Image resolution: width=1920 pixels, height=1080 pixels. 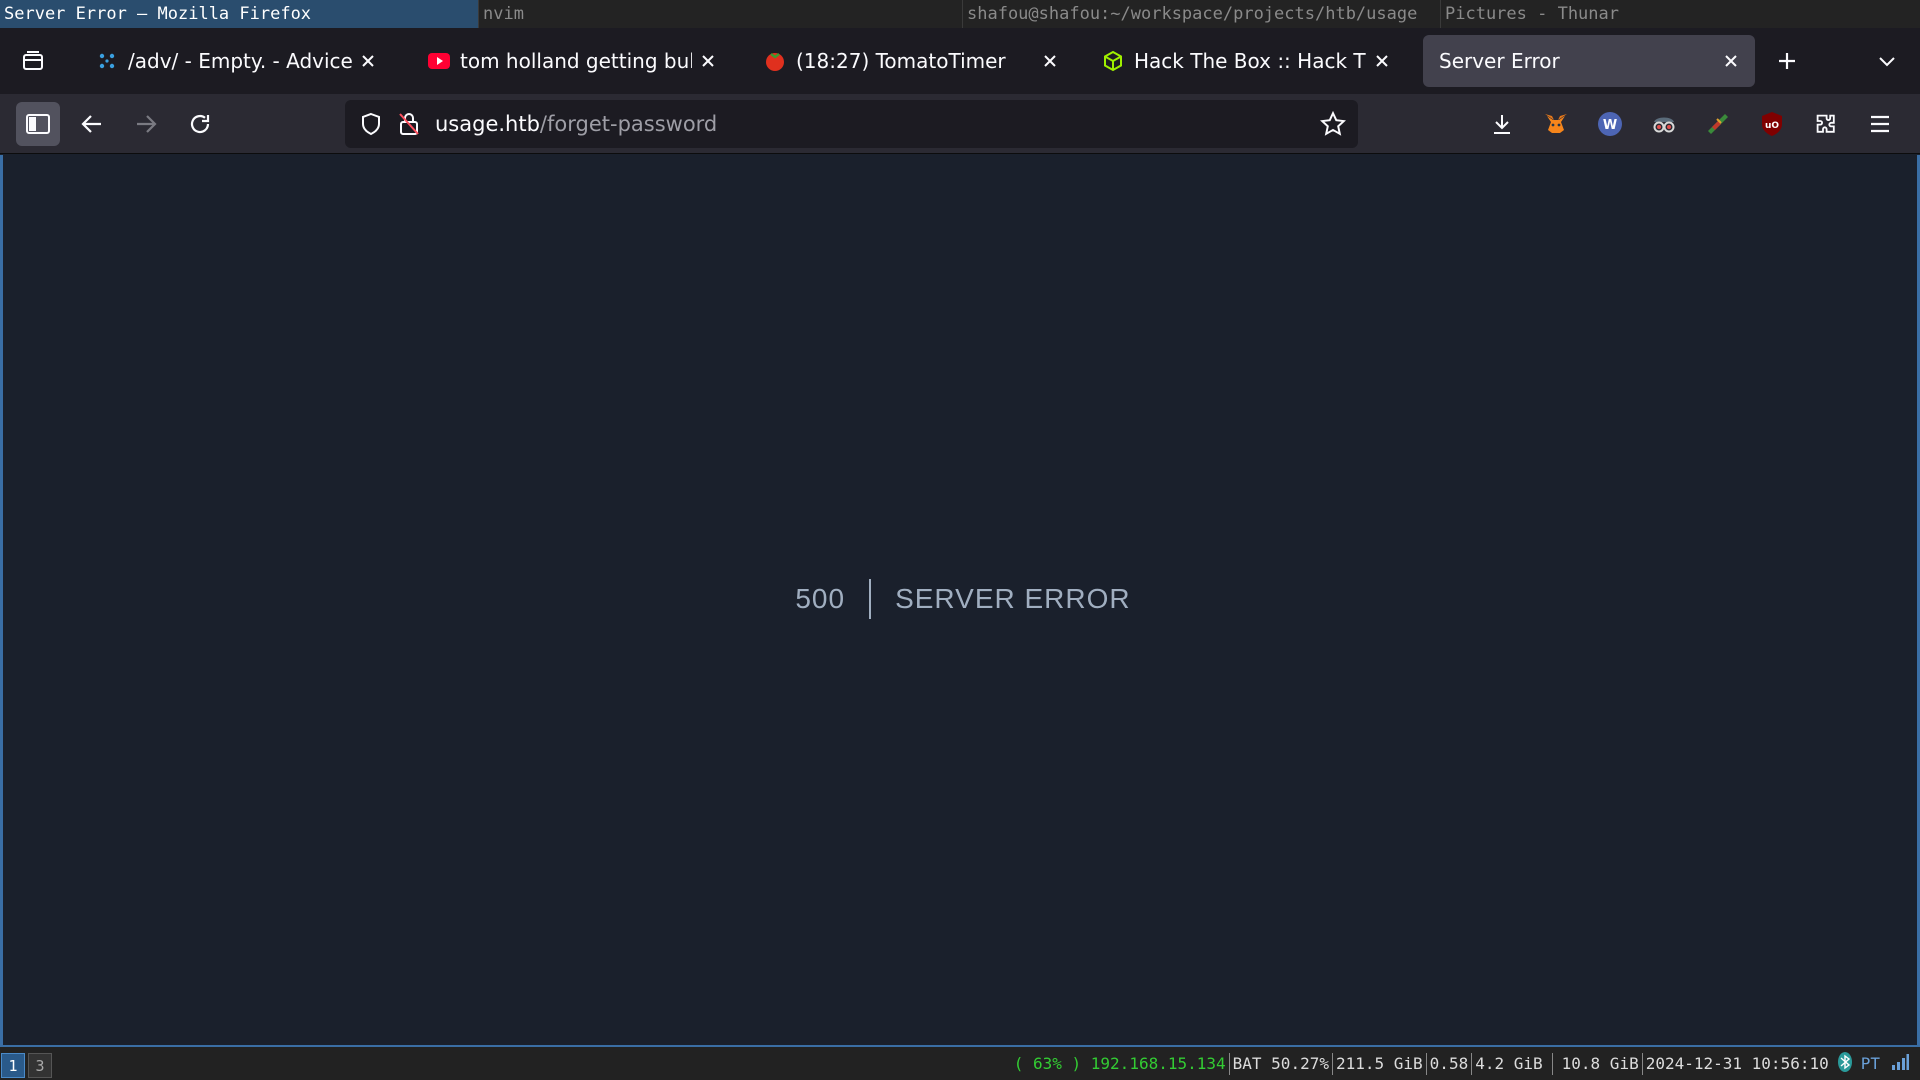 I want to click on tab-tomatotimer: (18:27) TomatoTimer, so click(x=911, y=61).